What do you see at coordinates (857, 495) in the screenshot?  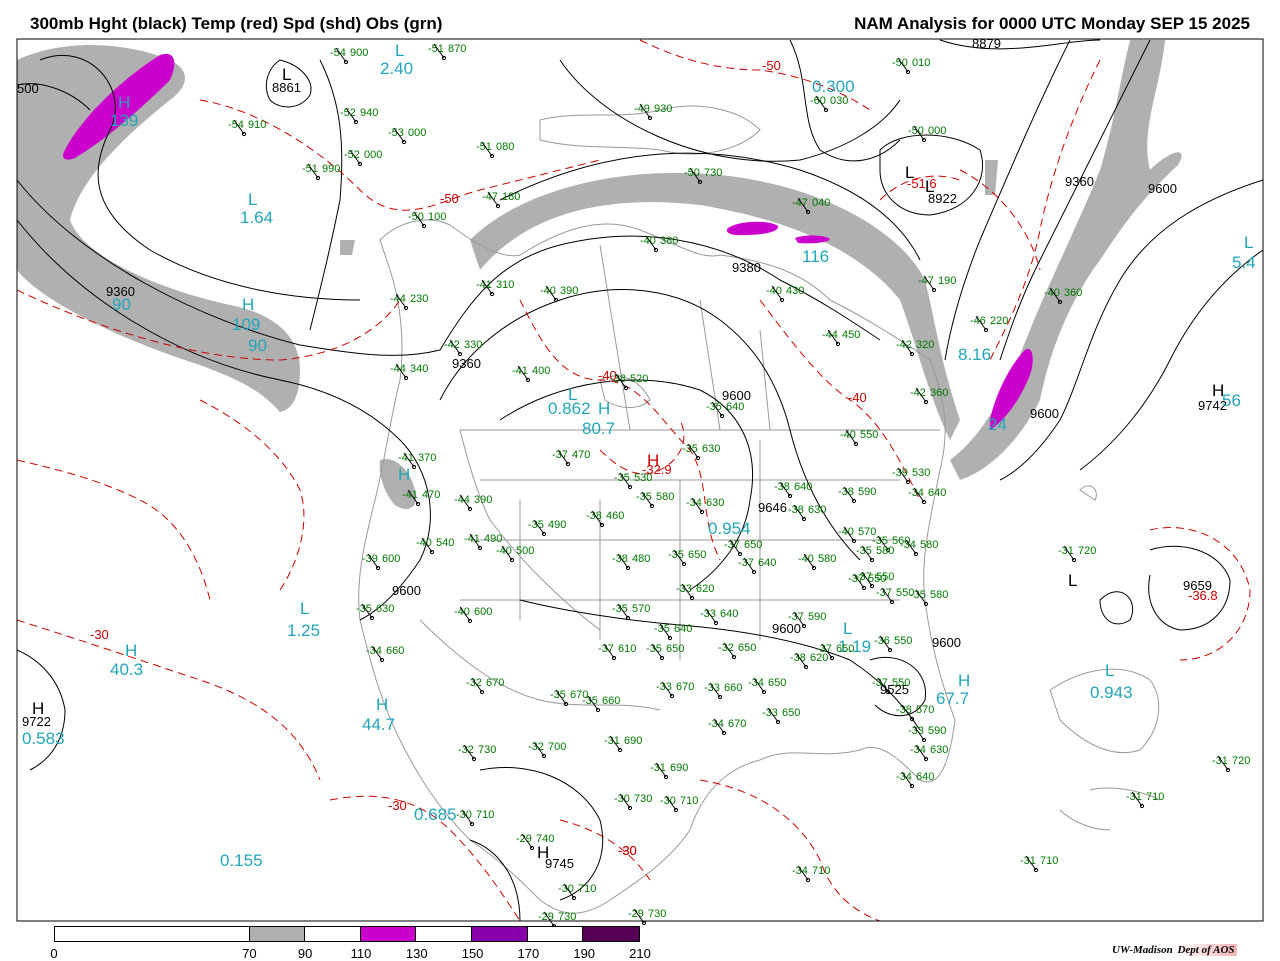 I see `station-plot: -38 590` at bounding box center [857, 495].